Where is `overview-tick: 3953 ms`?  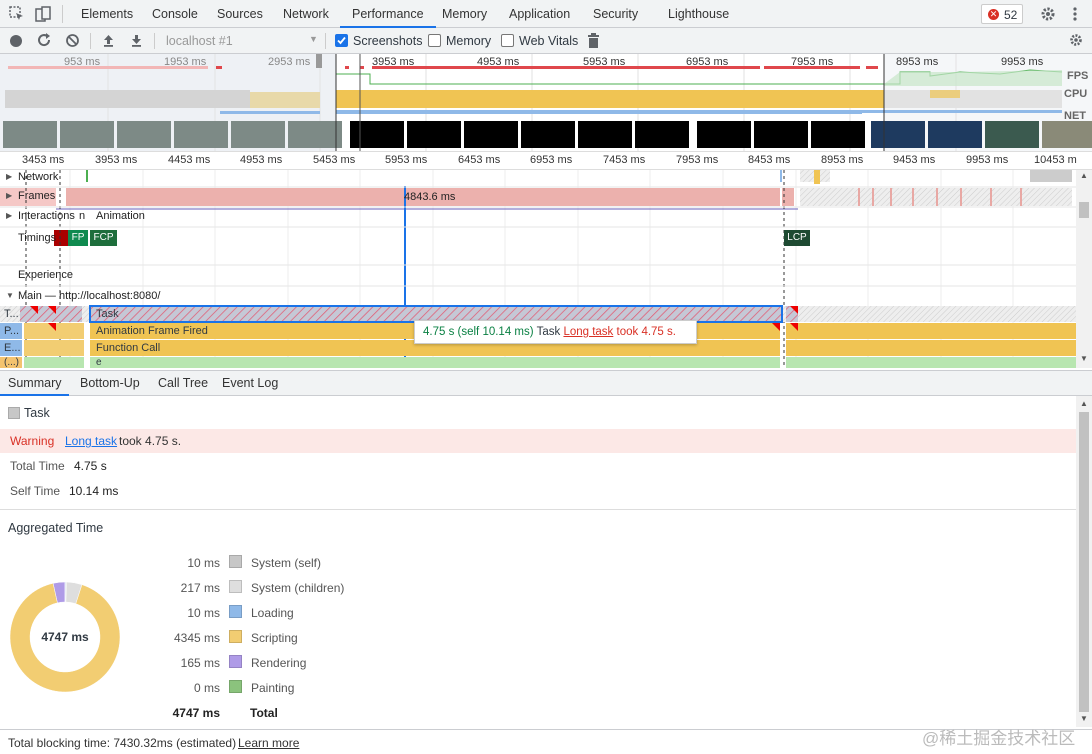 overview-tick: 3953 ms is located at coordinates (393, 62).